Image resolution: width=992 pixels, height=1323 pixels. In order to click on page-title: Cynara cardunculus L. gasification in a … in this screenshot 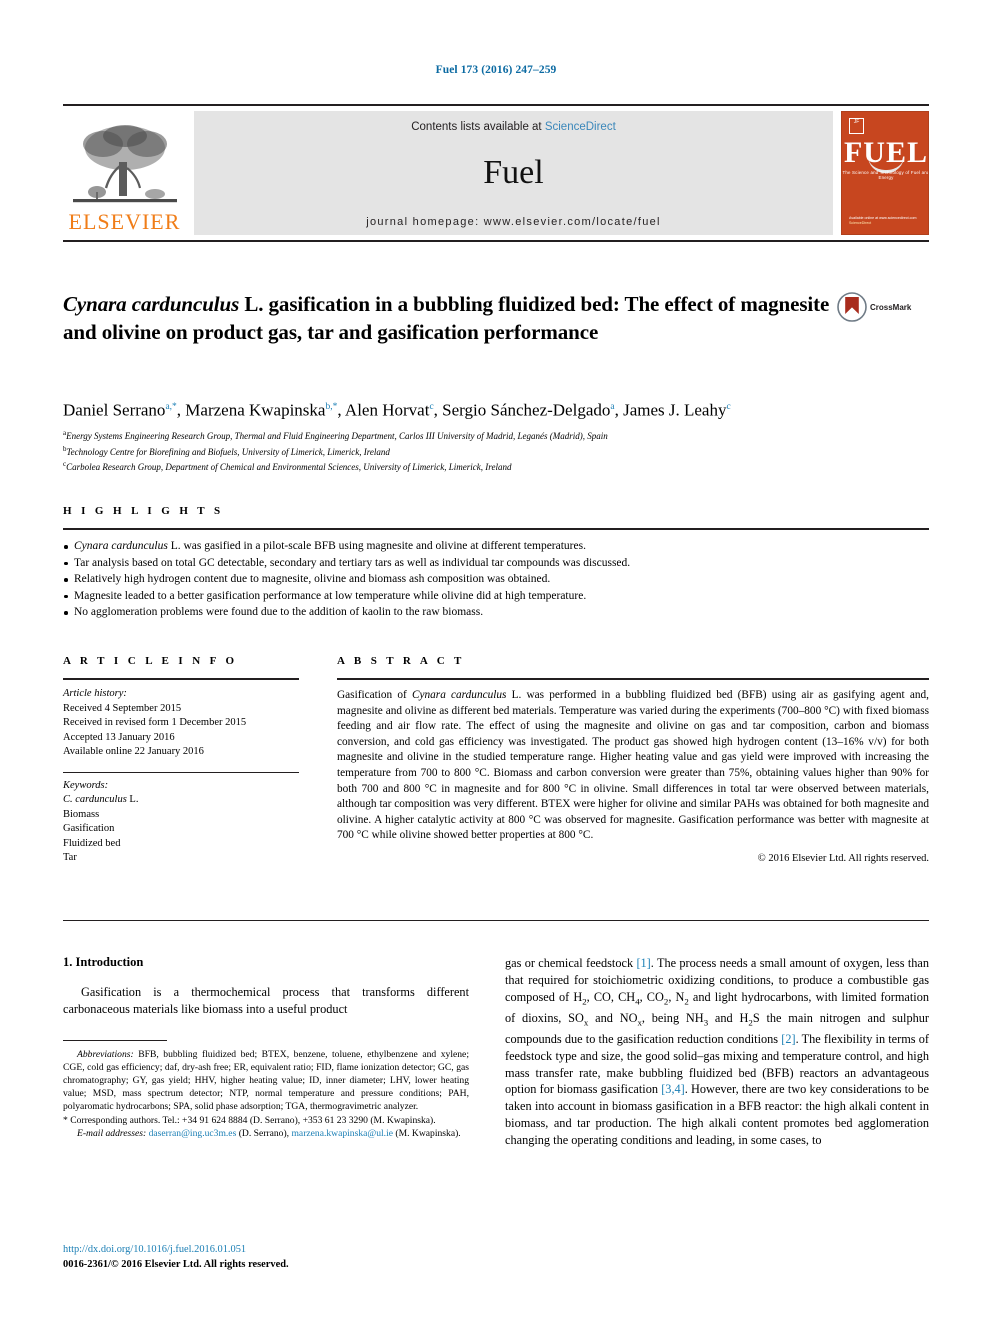, I will do `click(448, 318)`.